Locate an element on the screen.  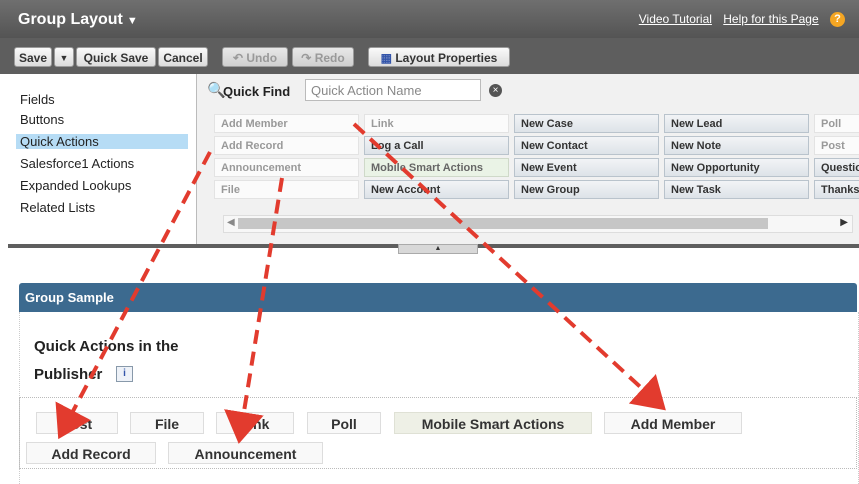
quick-save-button: Quick Save is located at coordinates (116, 57).